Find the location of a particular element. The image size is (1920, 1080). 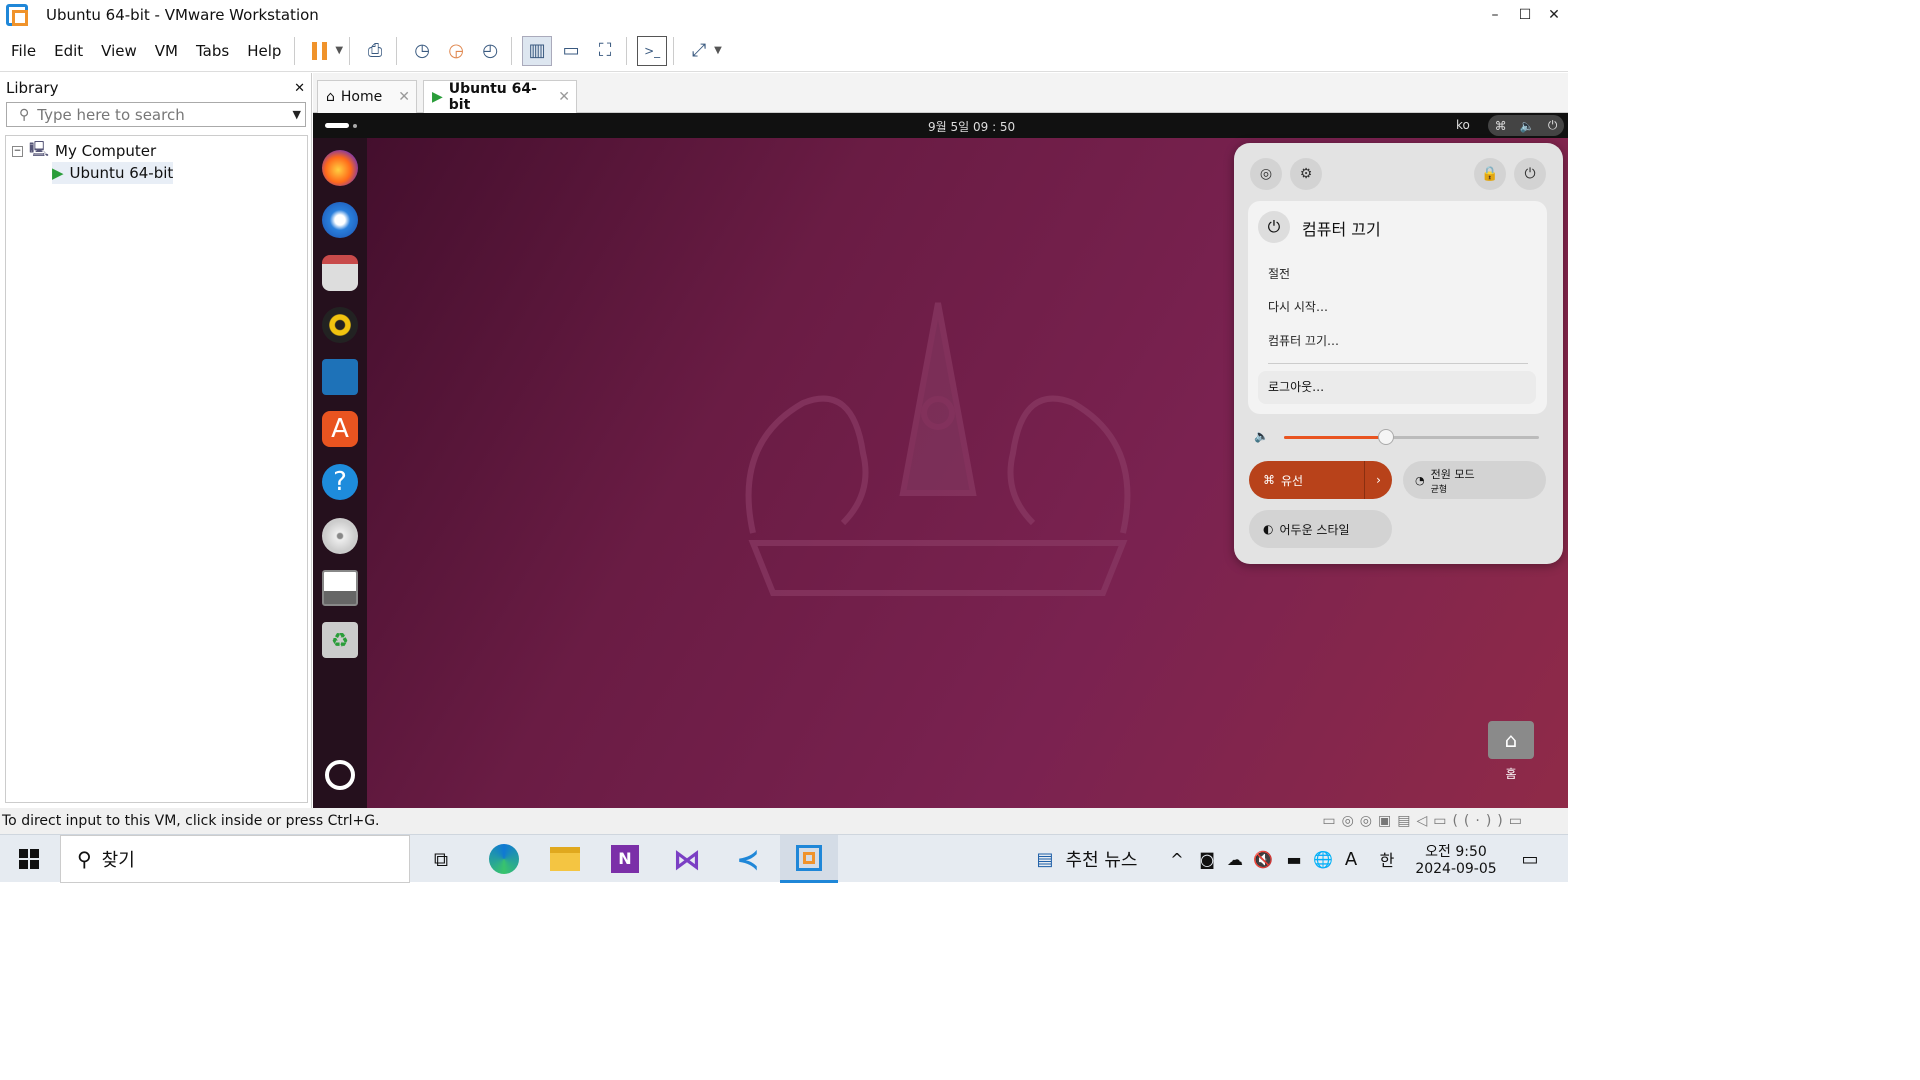

tree-ubuntu-vm: Ubuntu 64-bit is located at coordinates (122, 173).